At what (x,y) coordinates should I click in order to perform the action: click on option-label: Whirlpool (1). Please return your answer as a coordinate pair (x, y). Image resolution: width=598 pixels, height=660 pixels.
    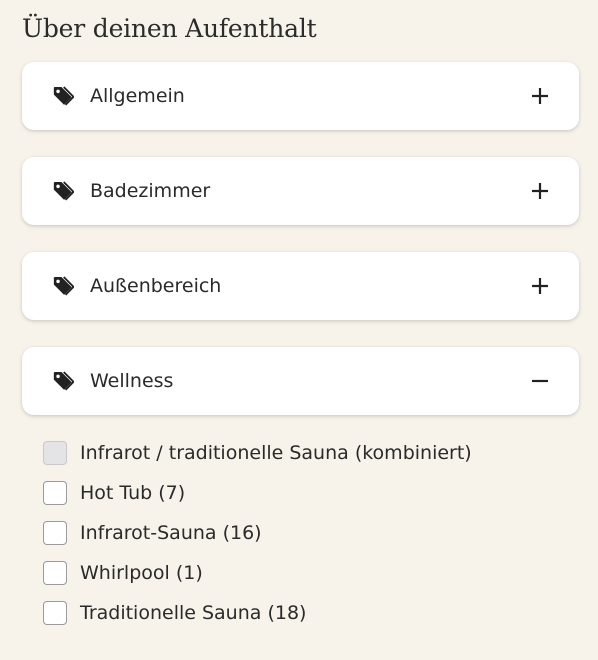
    Looking at the image, I should click on (141, 573).